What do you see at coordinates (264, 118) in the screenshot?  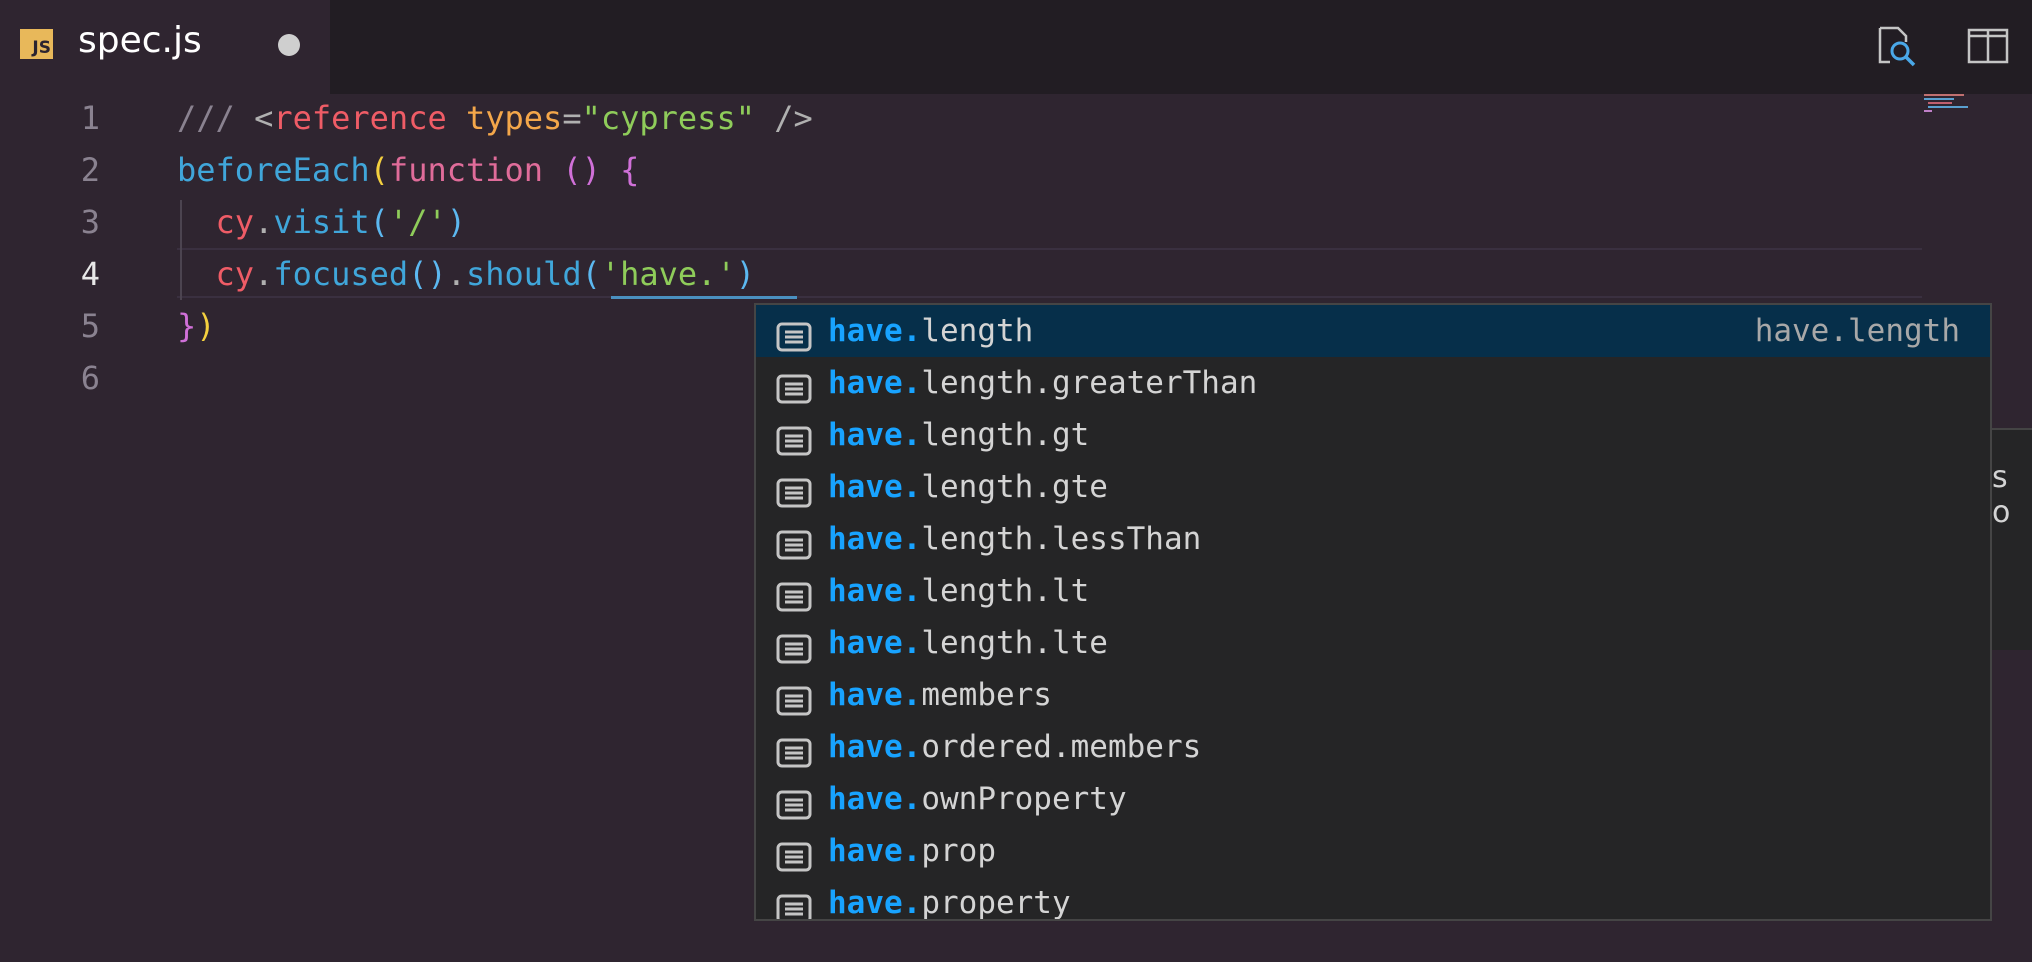 I see `code-token: <` at bounding box center [264, 118].